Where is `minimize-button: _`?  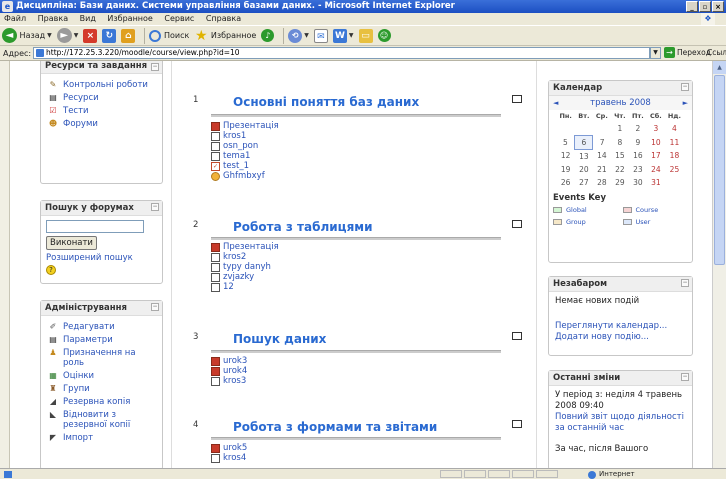
minimize-button: _ is located at coordinates (692, 6).